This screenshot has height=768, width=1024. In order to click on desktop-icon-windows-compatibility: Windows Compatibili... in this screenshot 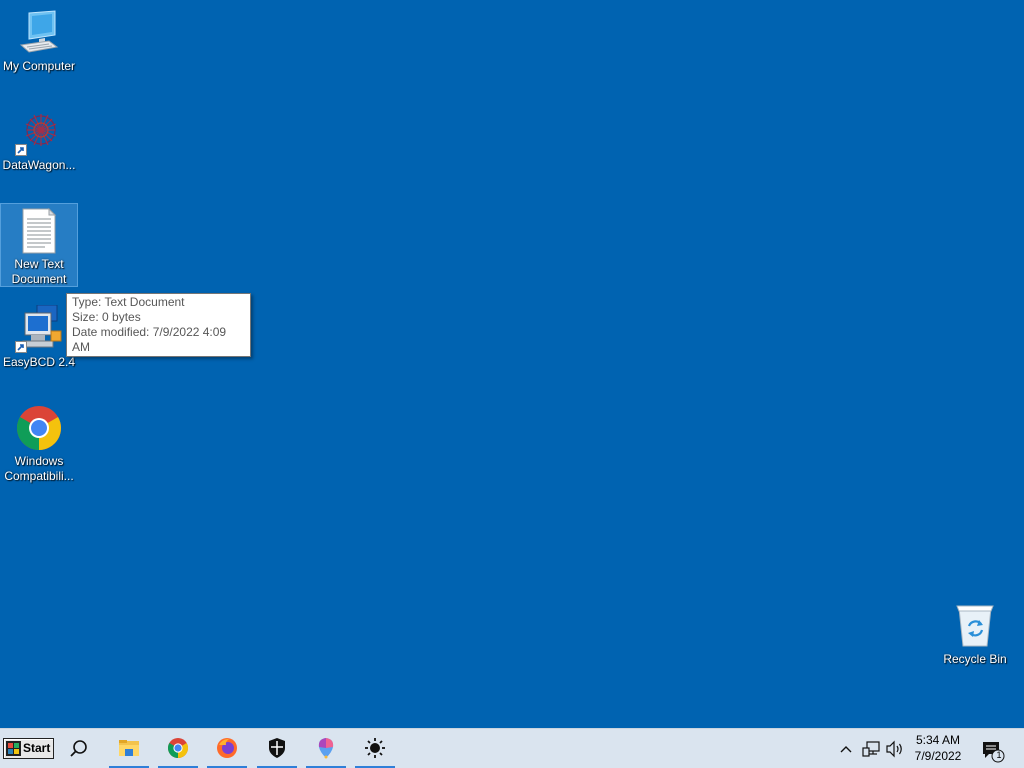, I will do `click(39, 444)`.